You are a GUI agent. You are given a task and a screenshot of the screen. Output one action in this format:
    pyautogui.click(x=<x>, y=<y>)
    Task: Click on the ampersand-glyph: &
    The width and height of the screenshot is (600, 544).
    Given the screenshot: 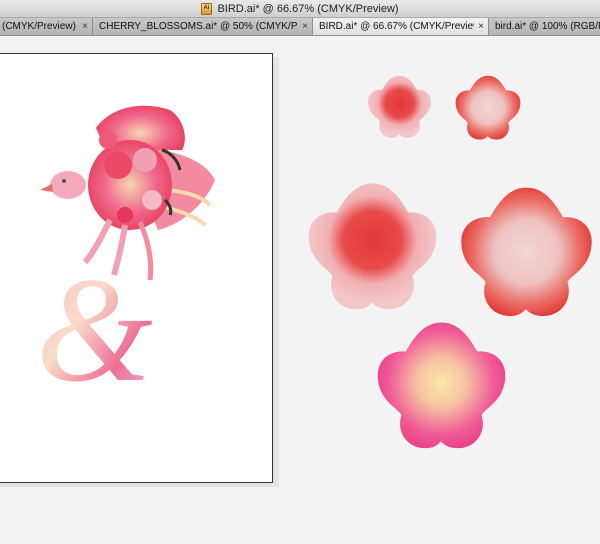 What is the action you would take?
    pyautogui.click(x=94, y=330)
    